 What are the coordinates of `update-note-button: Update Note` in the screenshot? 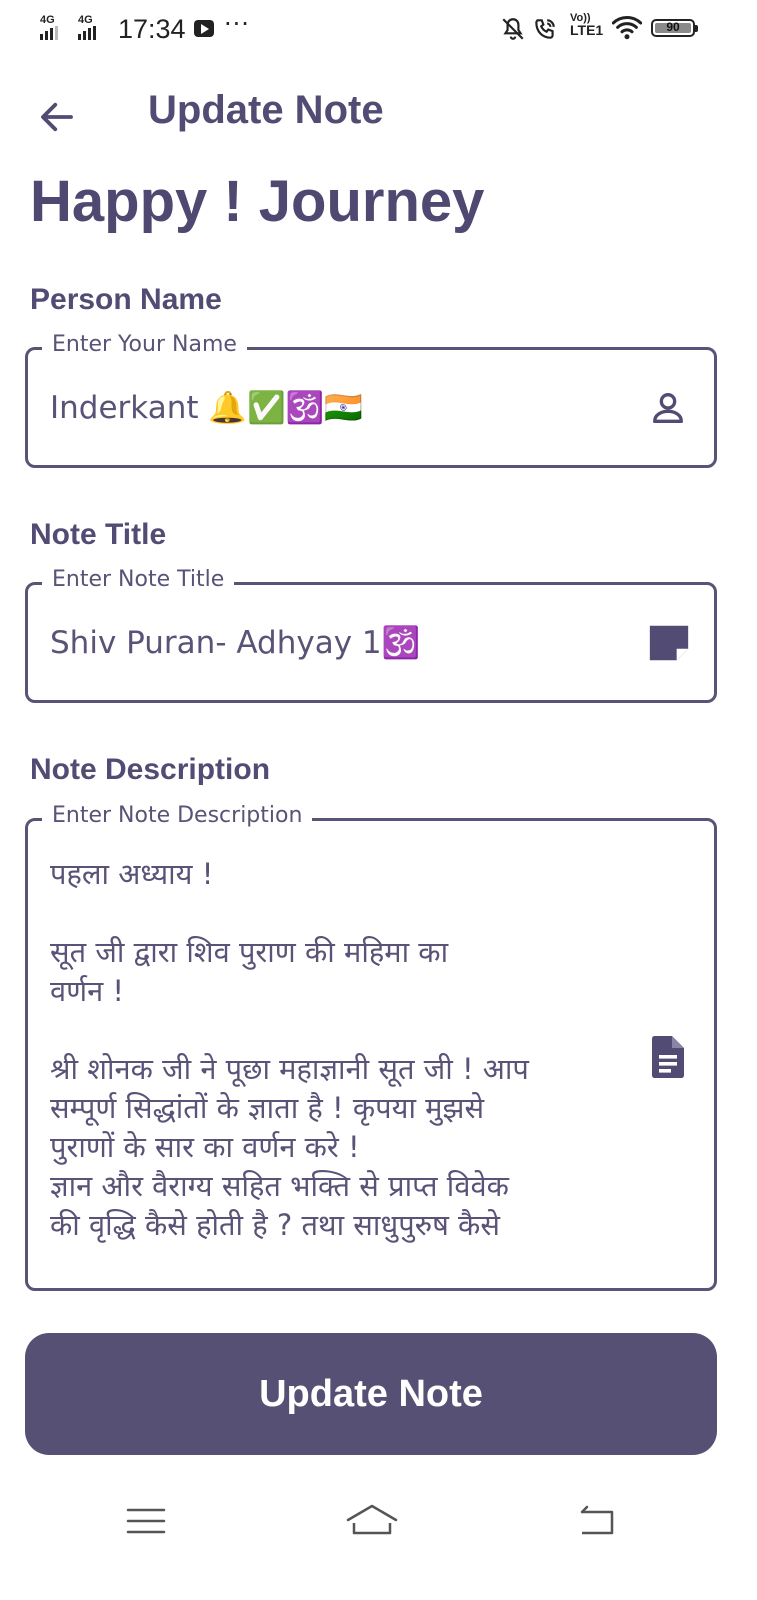 It's located at (371, 1394).